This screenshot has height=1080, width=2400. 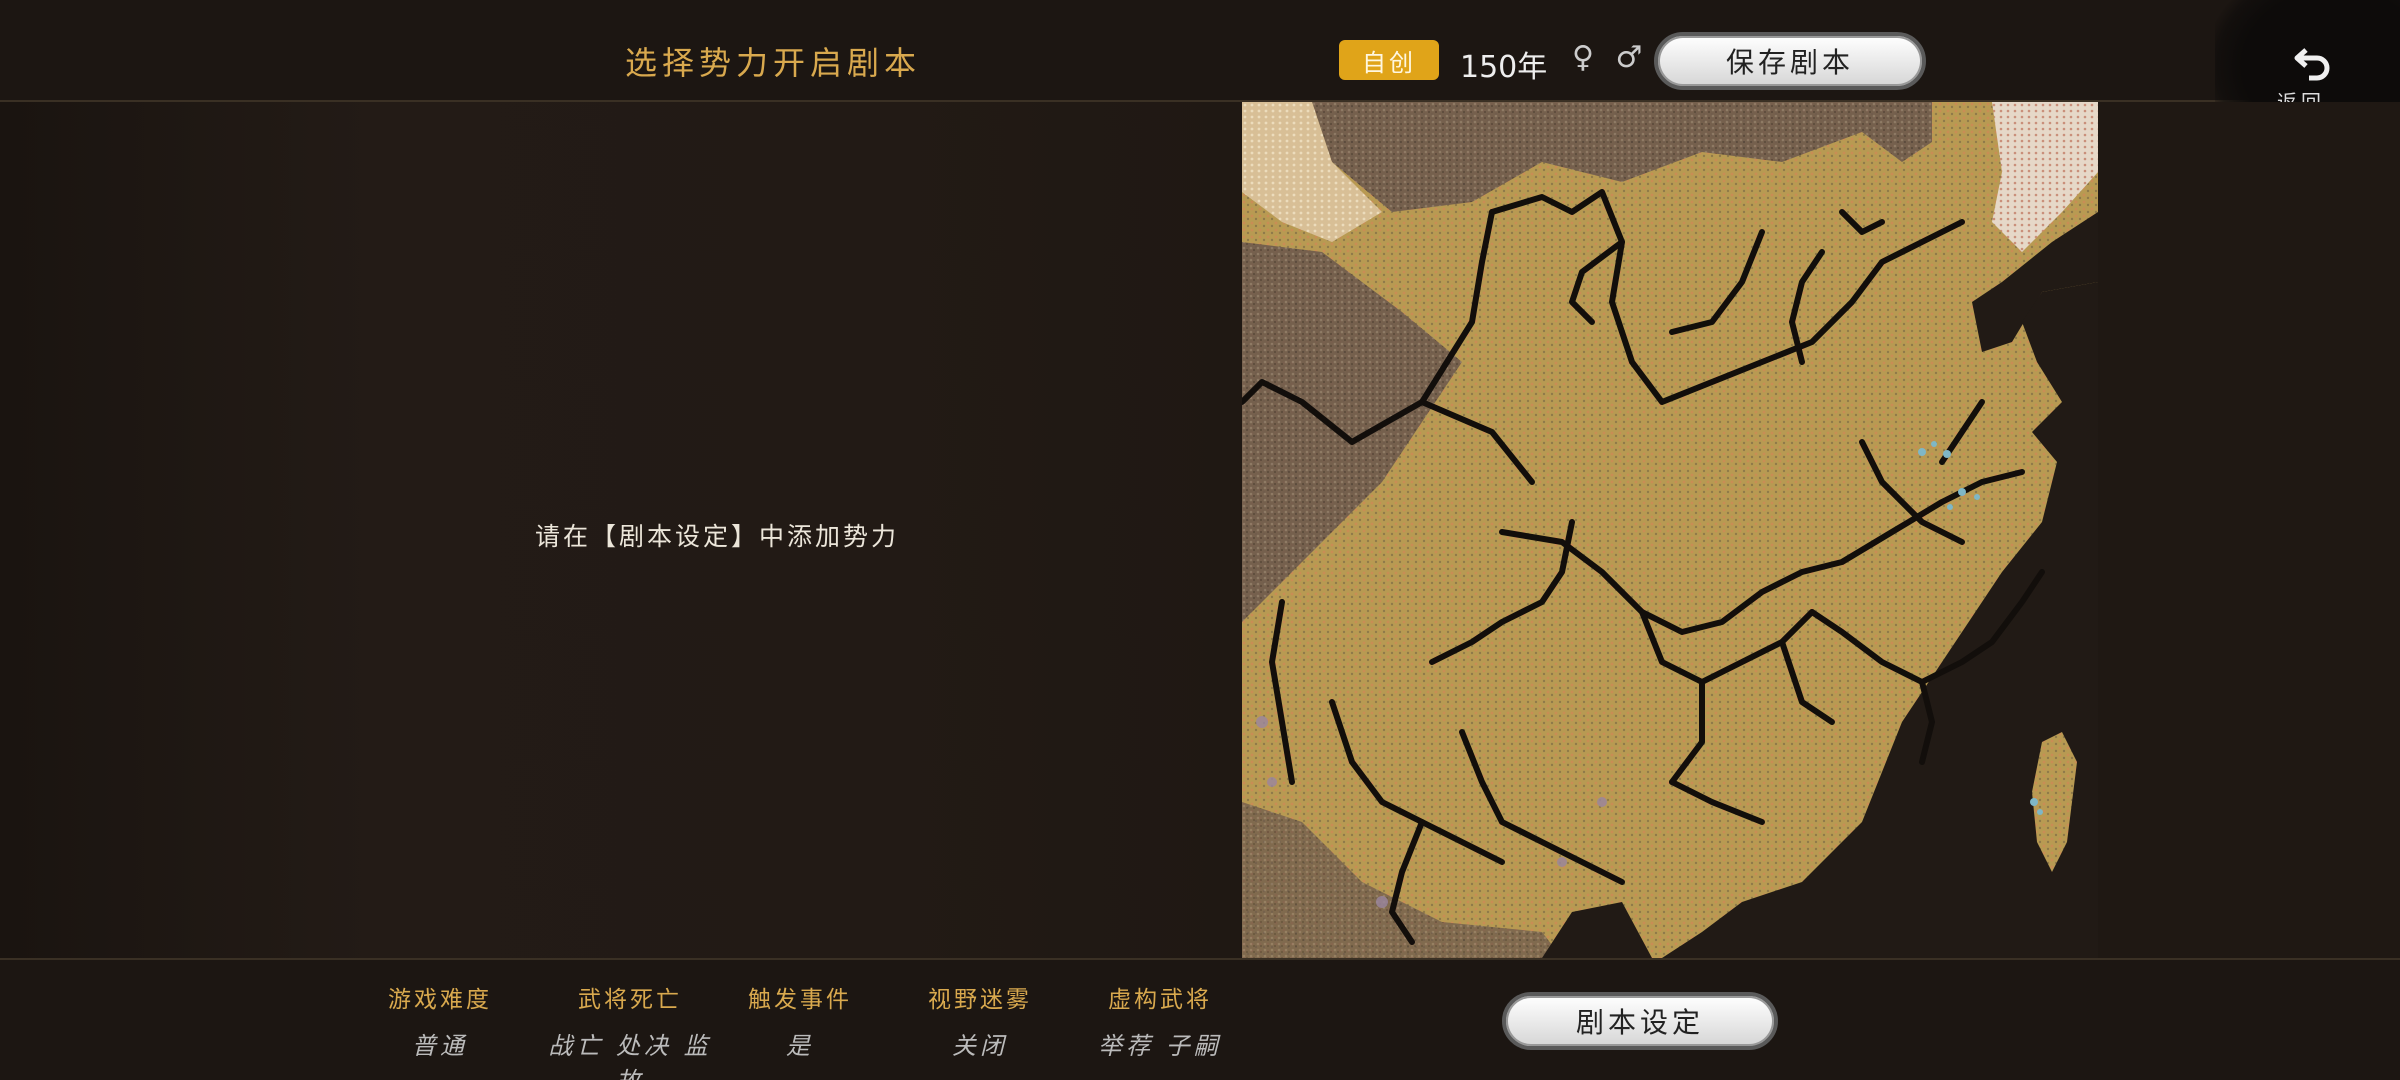 What do you see at coordinates (980, 1020) in the screenshot?
I see `setting-fog-of-war: 视野迷雾 关闭` at bounding box center [980, 1020].